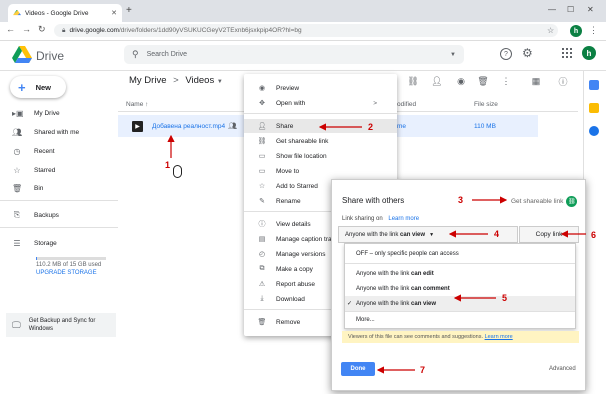 The width and height of the screenshot is (606, 394). Describe the element at coordinates (413, 81) in the screenshot. I see `link-icon: ⛓︎` at that location.